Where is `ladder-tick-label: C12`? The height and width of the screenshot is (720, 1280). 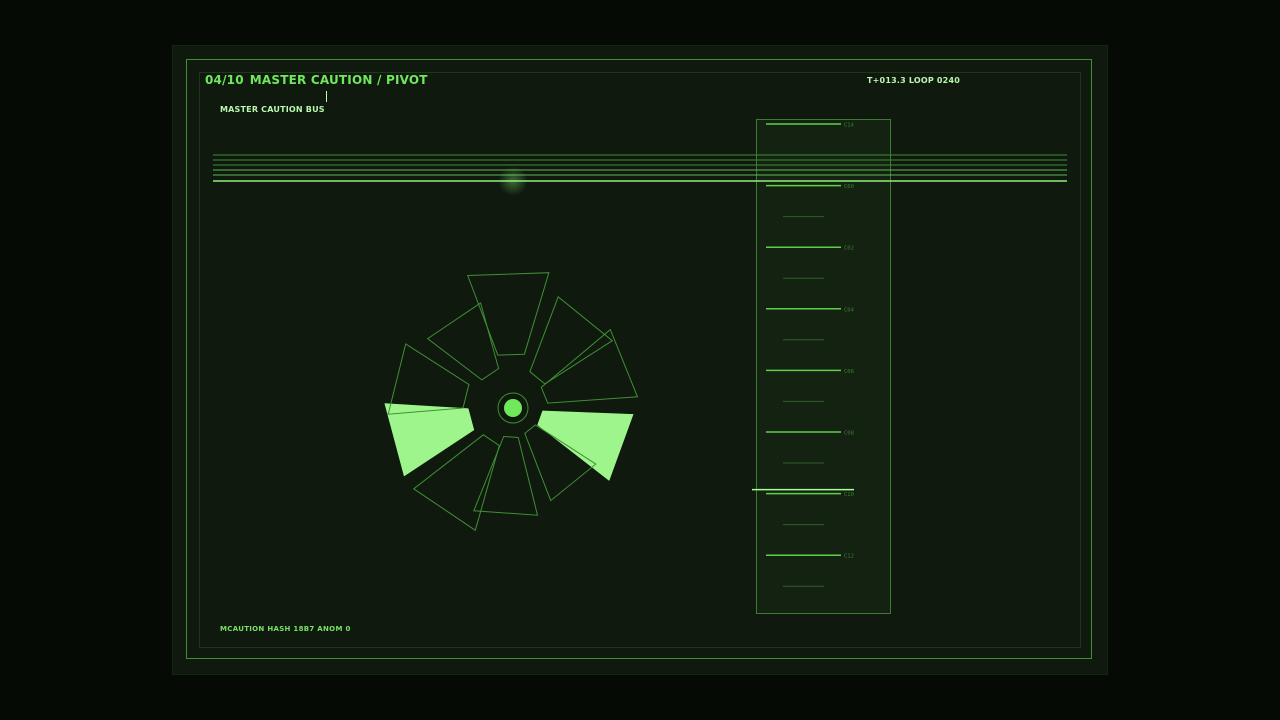 ladder-tick-label: C12 is located at coordinates (849, 557).